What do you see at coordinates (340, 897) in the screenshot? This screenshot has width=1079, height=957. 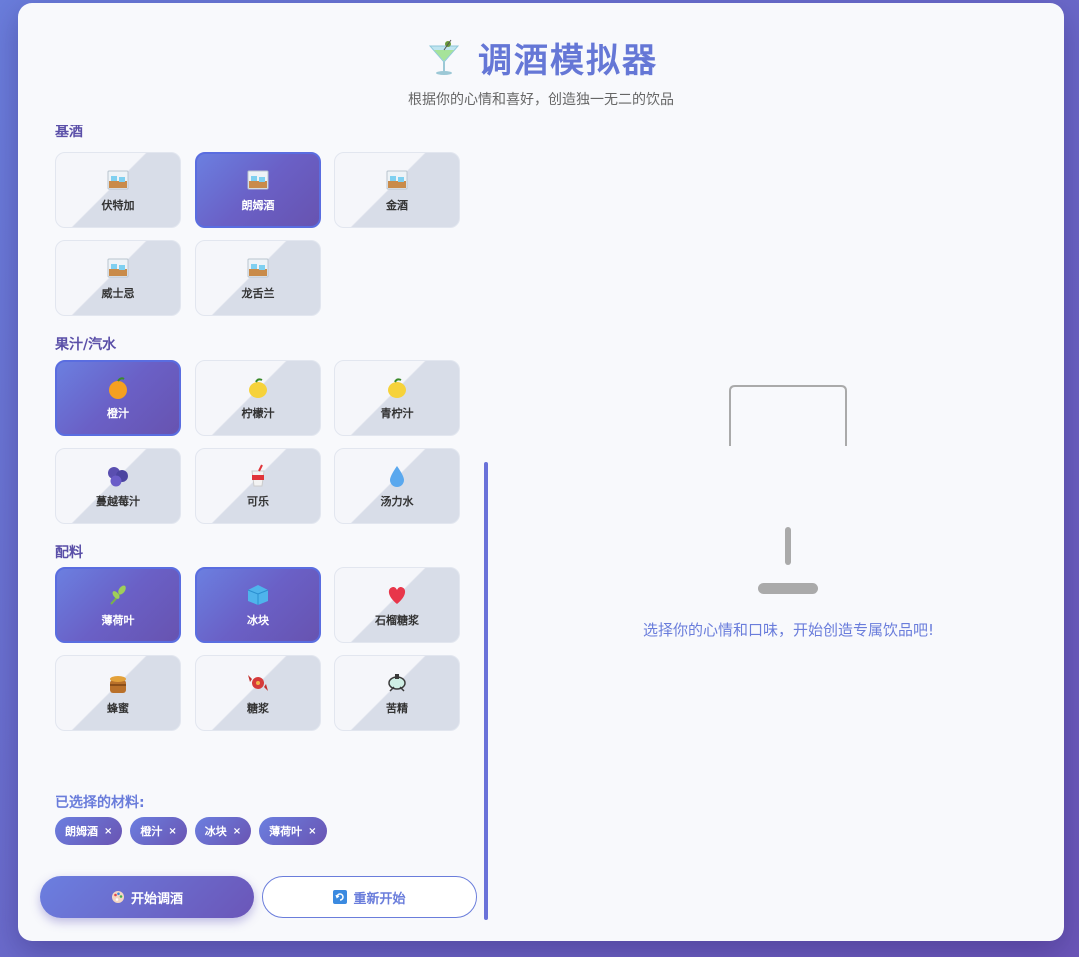 I see `refresh-icon` at bounding box center [340, 897].